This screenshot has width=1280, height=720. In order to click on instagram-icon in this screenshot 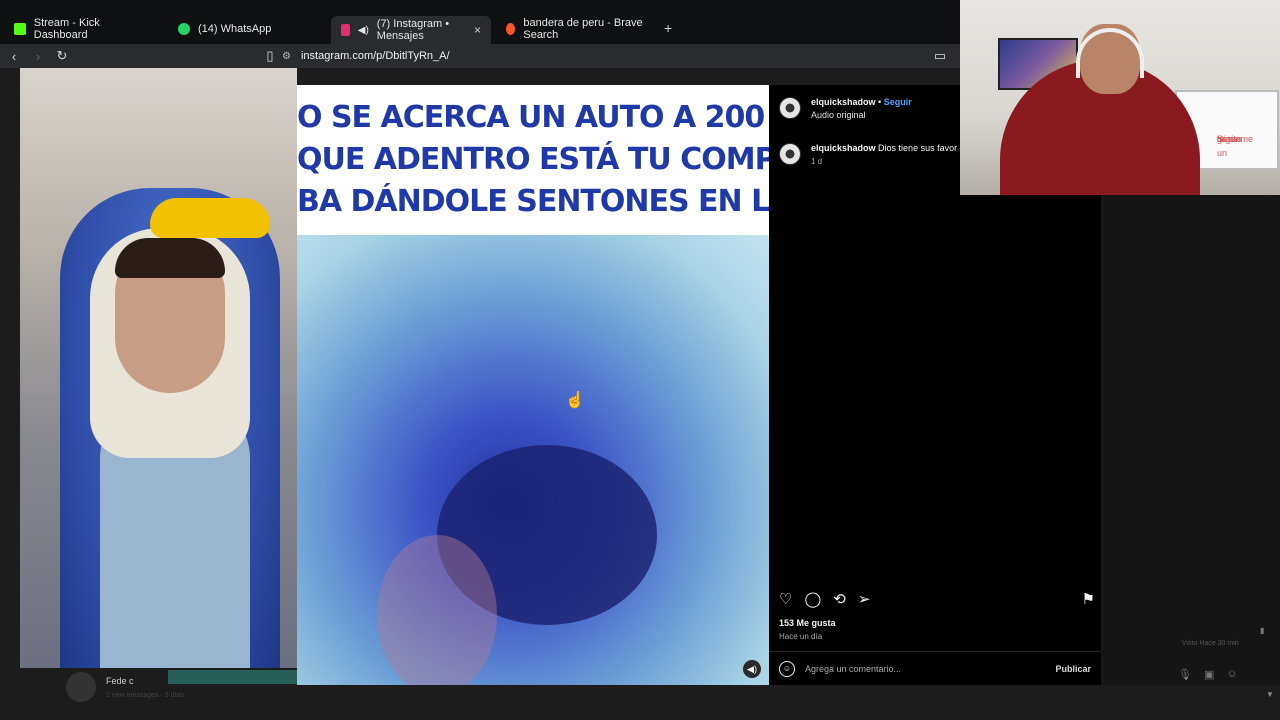, I will do `click(345, 30)`.